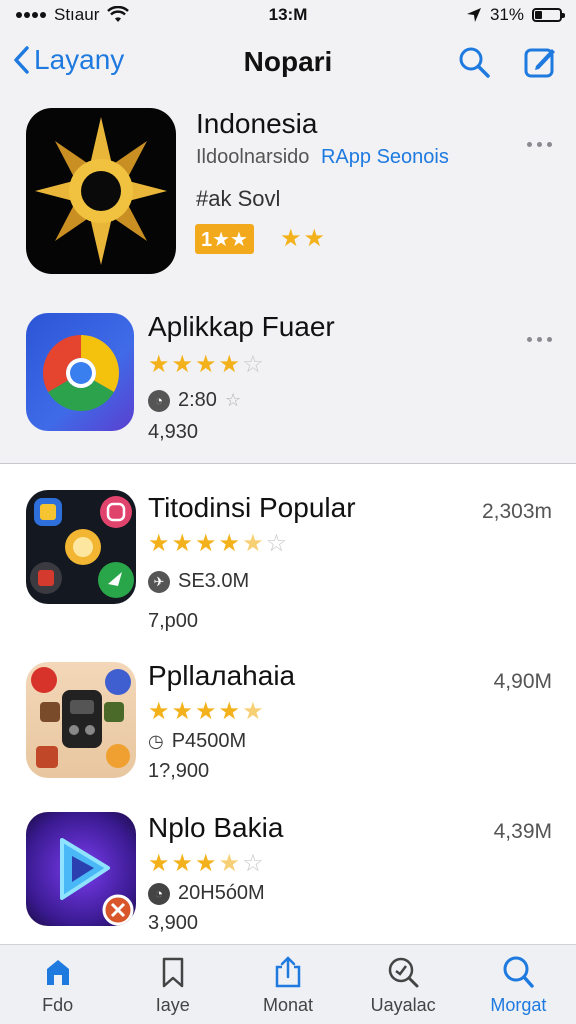 The width and height of the screenshot is (576, 1024). I want to click on star-rating: ★ ★ ★ ★ ★ ☆, so click(217, 544).